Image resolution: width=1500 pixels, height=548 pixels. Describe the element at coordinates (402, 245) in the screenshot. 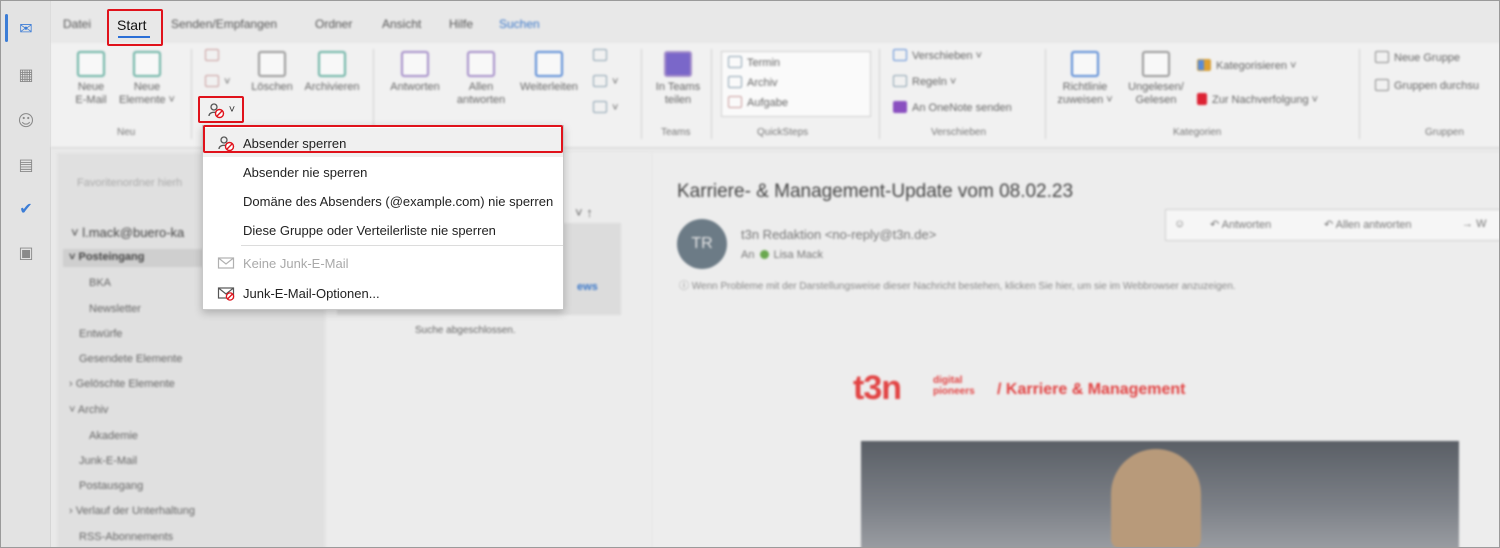

I see `menu-separator` at that location.